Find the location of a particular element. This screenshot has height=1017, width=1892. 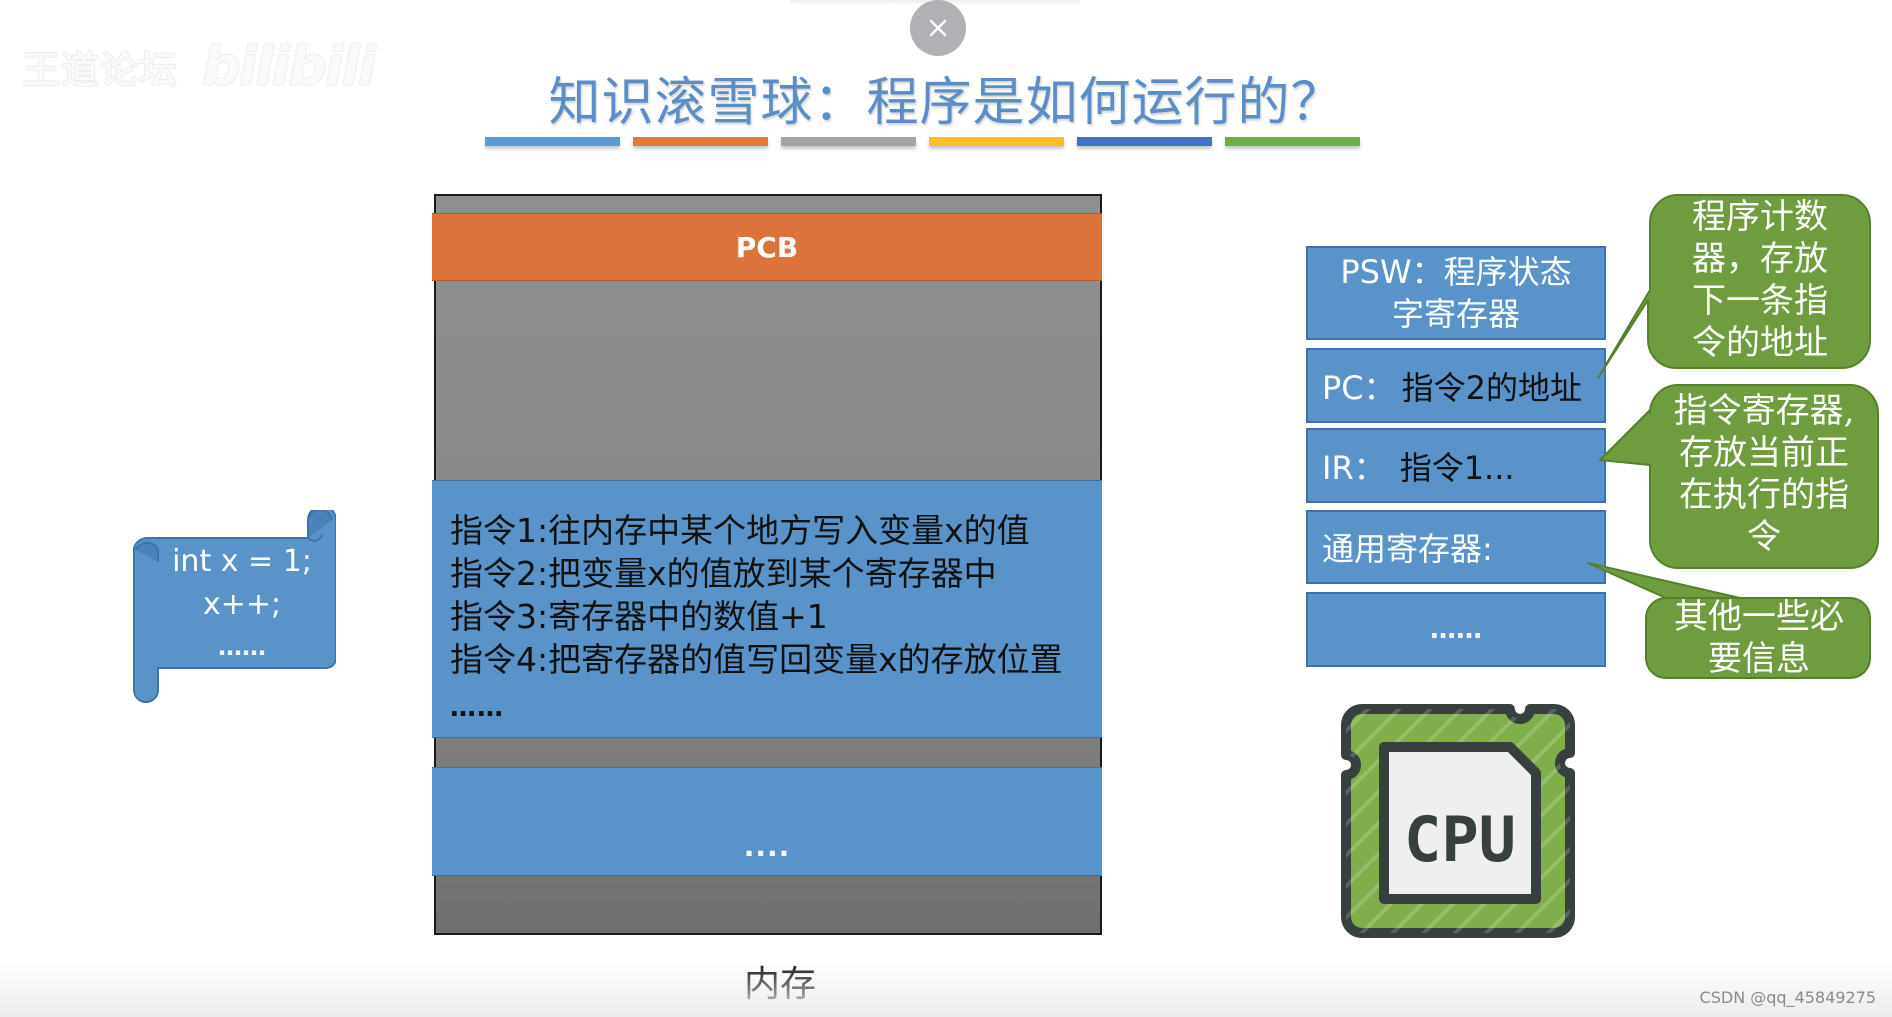

callout-line: 存放当前正 is located at coordinates (1764, 453).